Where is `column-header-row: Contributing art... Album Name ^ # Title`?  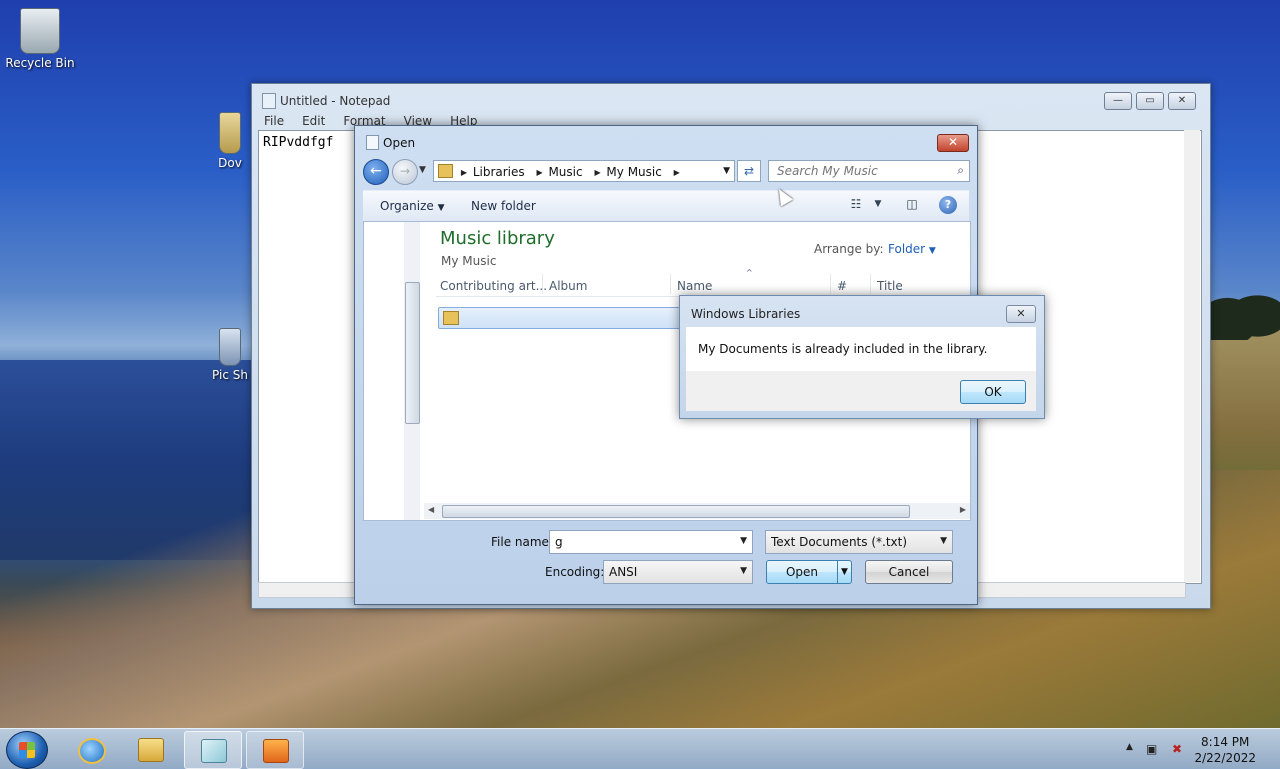 column-header-row: Contributing art... Album Name ^ # Title is located at coordinates (696, 282).